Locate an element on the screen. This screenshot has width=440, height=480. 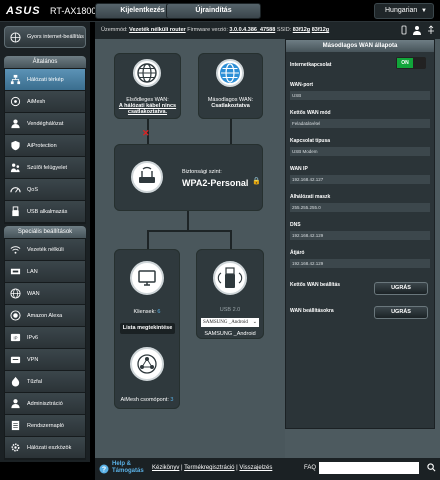
sidebar-item-label: QoS is located at coordinates (33, 190).